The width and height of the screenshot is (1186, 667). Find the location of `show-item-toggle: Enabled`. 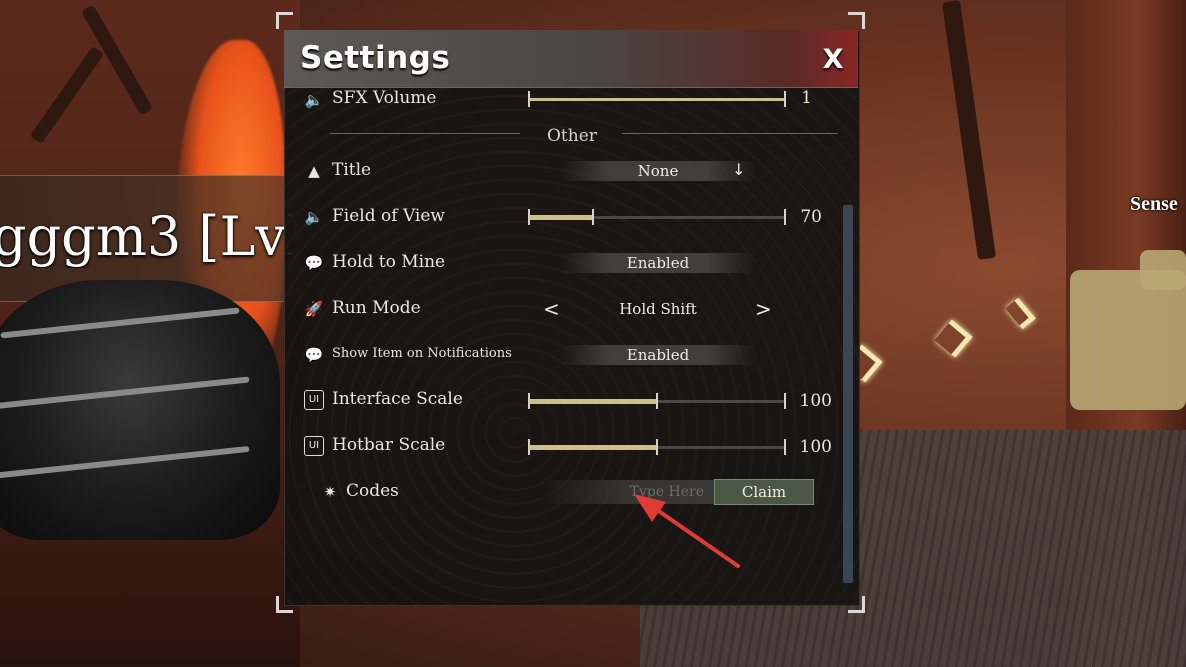

show-item-toggle: Enabled is located at coordinates (658, 355).